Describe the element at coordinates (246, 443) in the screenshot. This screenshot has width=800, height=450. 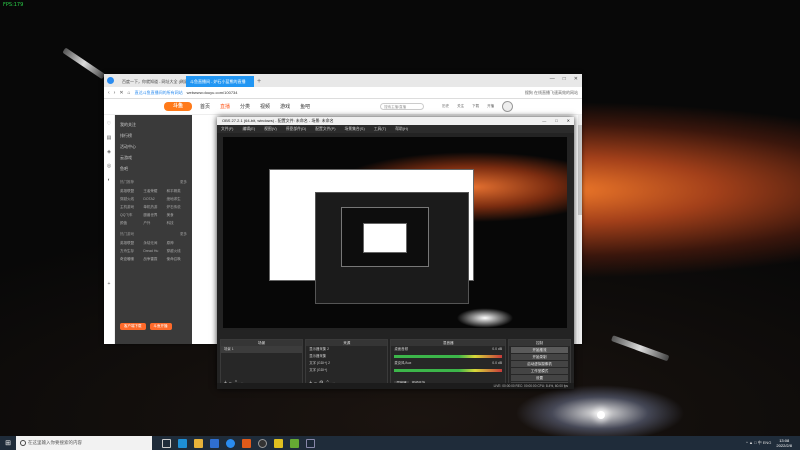
I see `orange-app-icon` at that location.